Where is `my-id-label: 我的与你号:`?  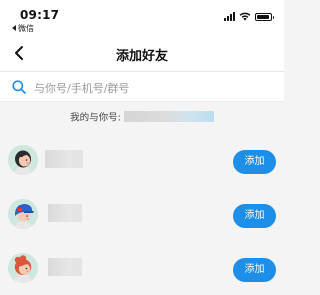 my-id-label: 我的与你号: is located at coordinates (95, 118).